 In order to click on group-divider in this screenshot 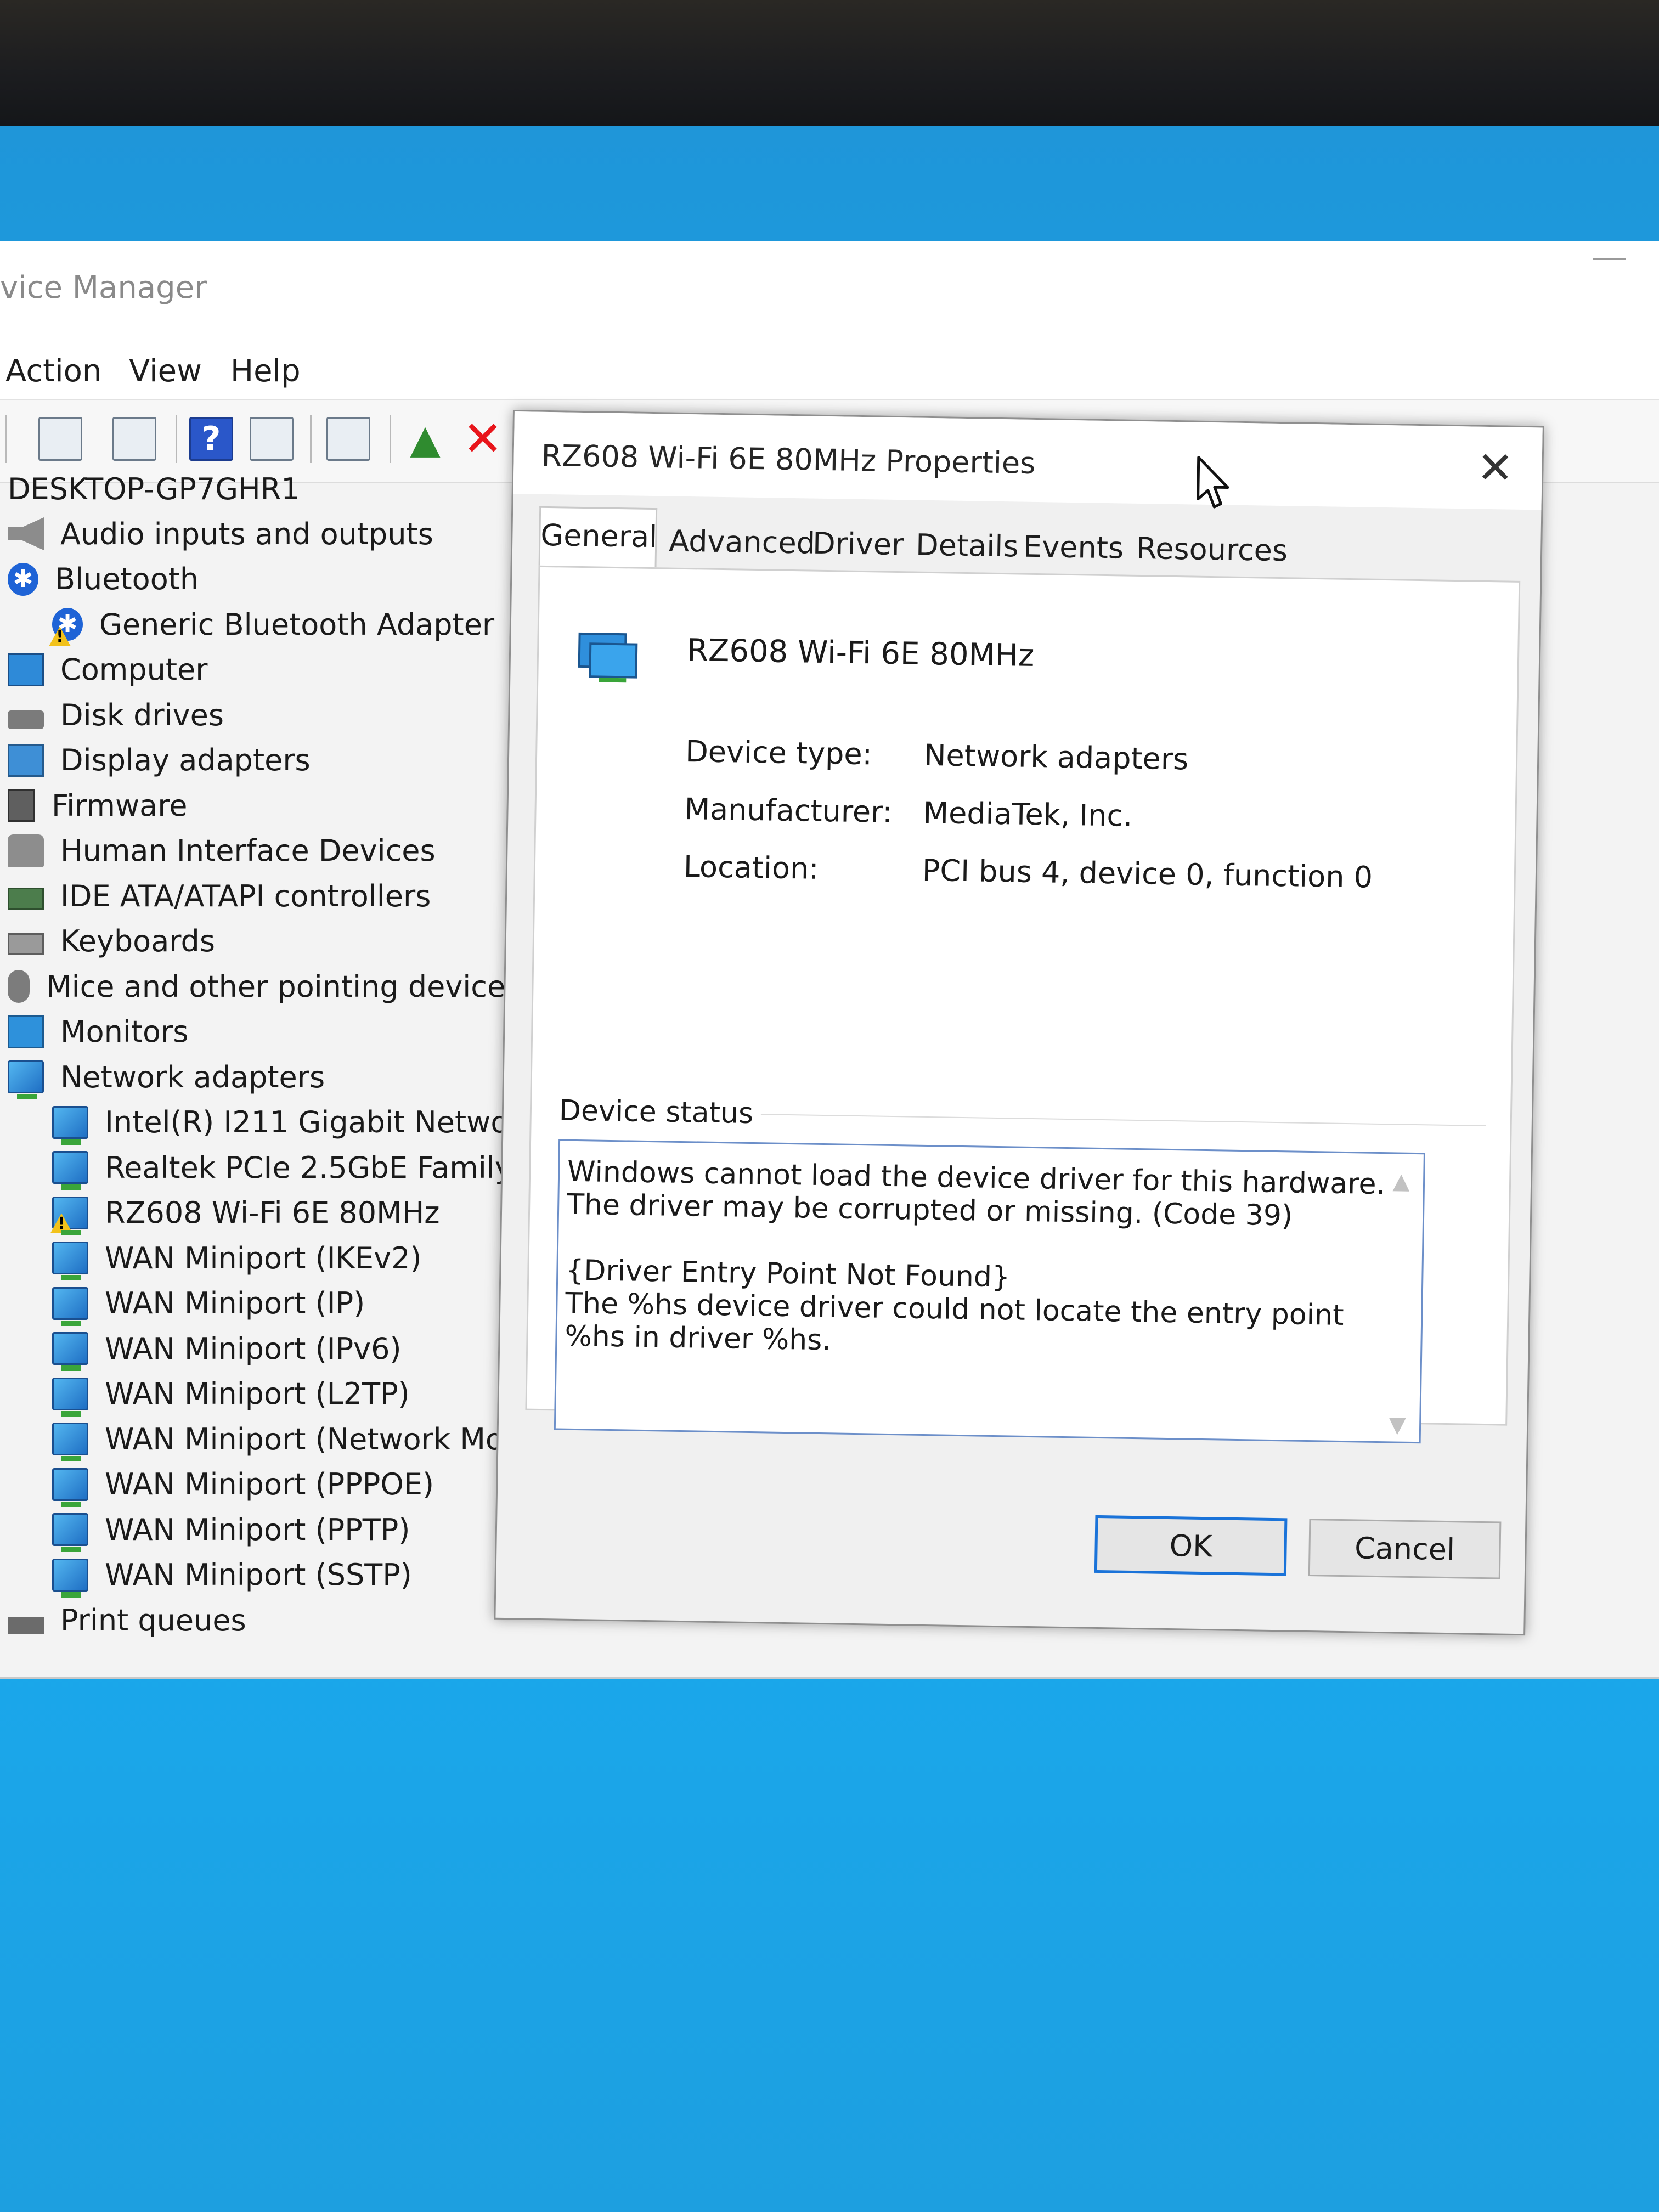, I will do `click(1108, 1120)`.